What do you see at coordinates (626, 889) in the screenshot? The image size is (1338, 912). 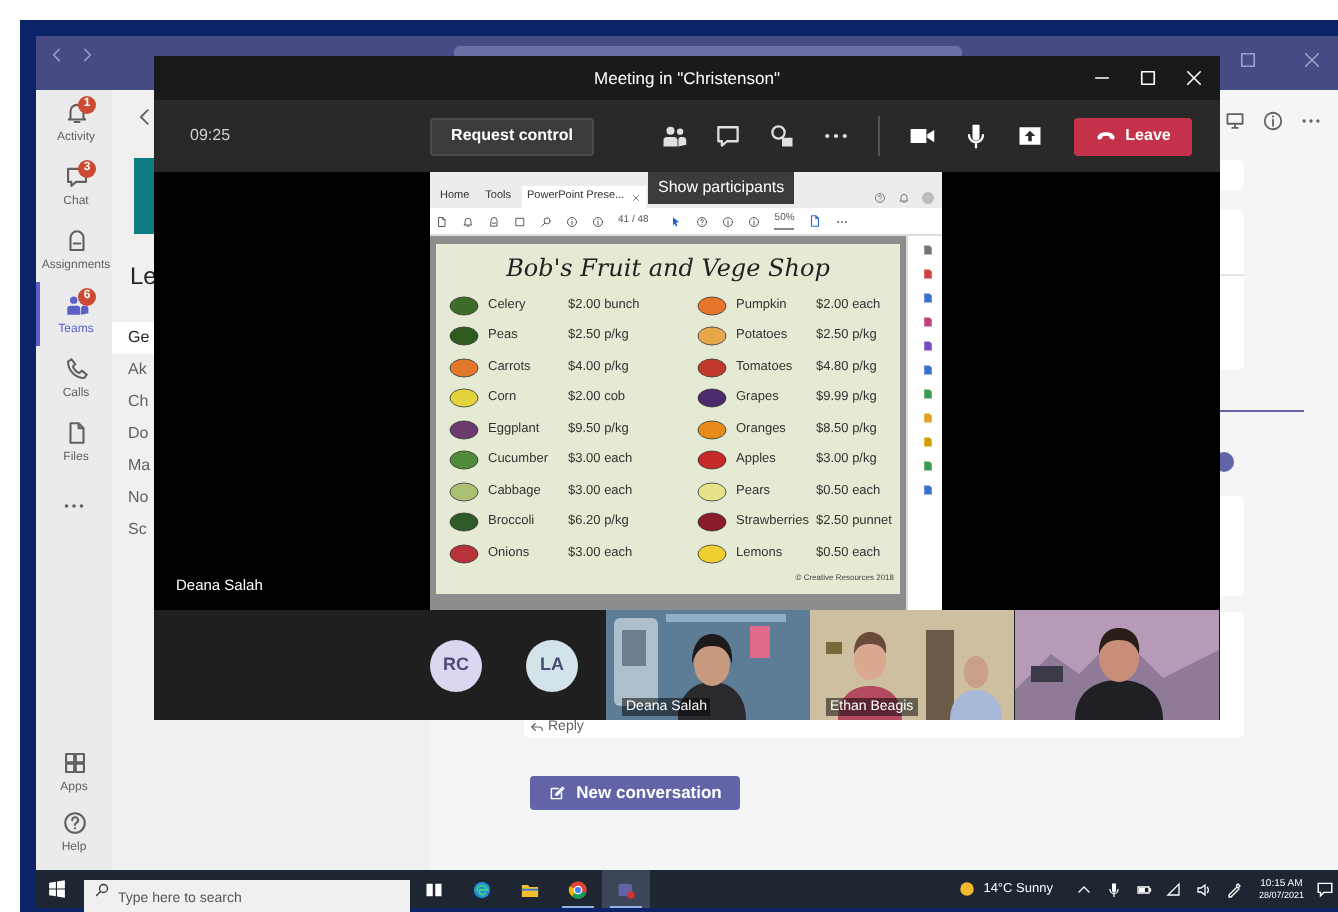 I see `team-chat-icon` at bounding box center [626, 889].